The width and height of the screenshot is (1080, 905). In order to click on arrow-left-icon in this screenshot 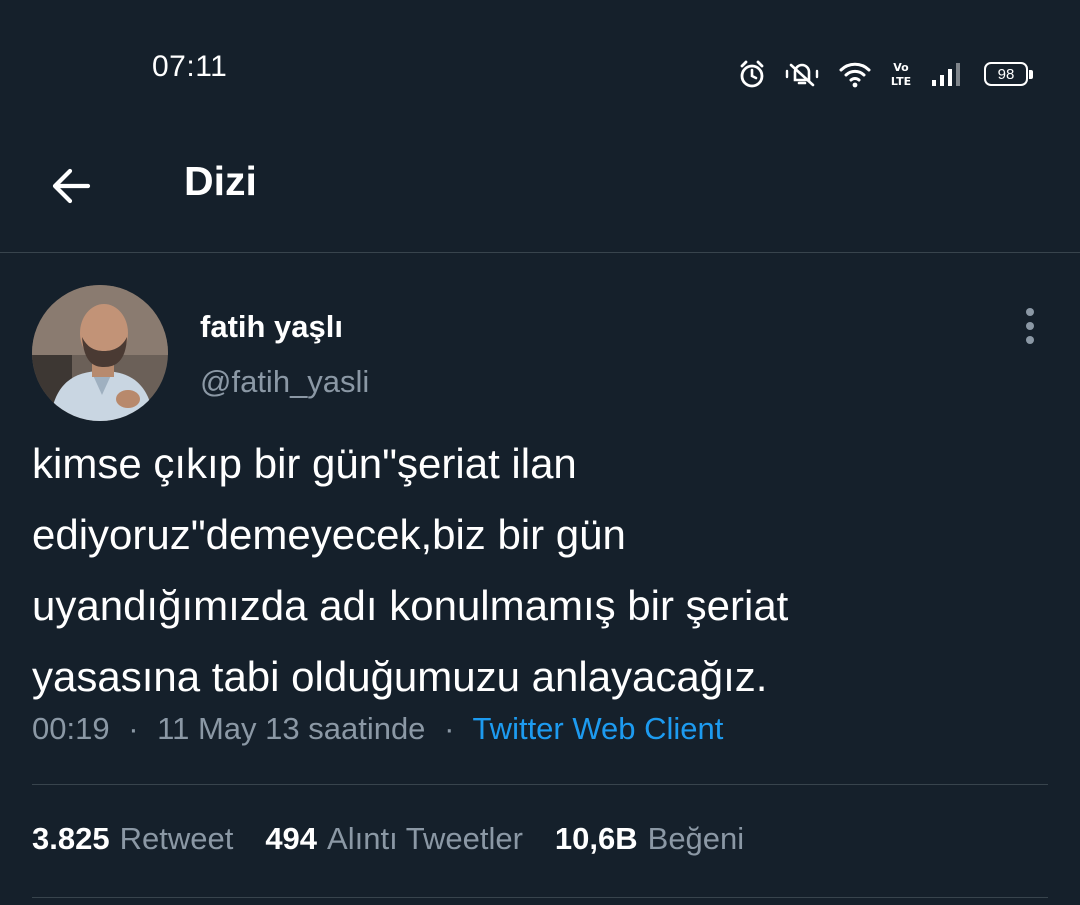, I will do `click(72, 186)`.